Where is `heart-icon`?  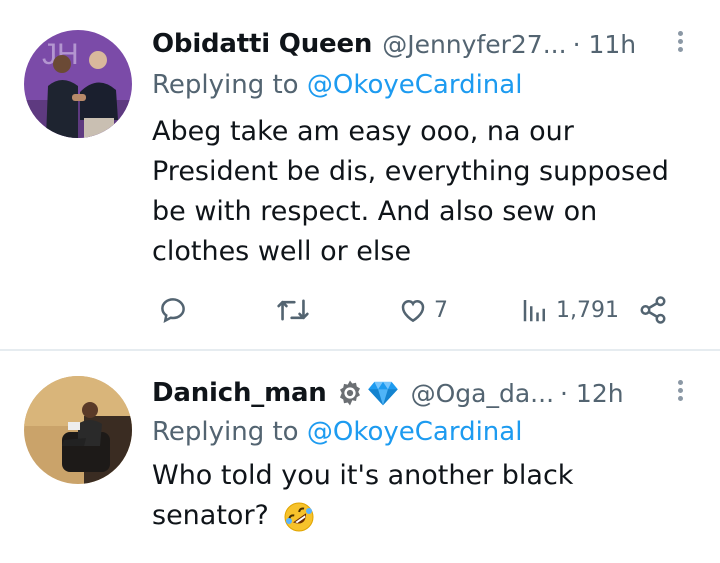
heart-icon is located at coordinates (413, 311).